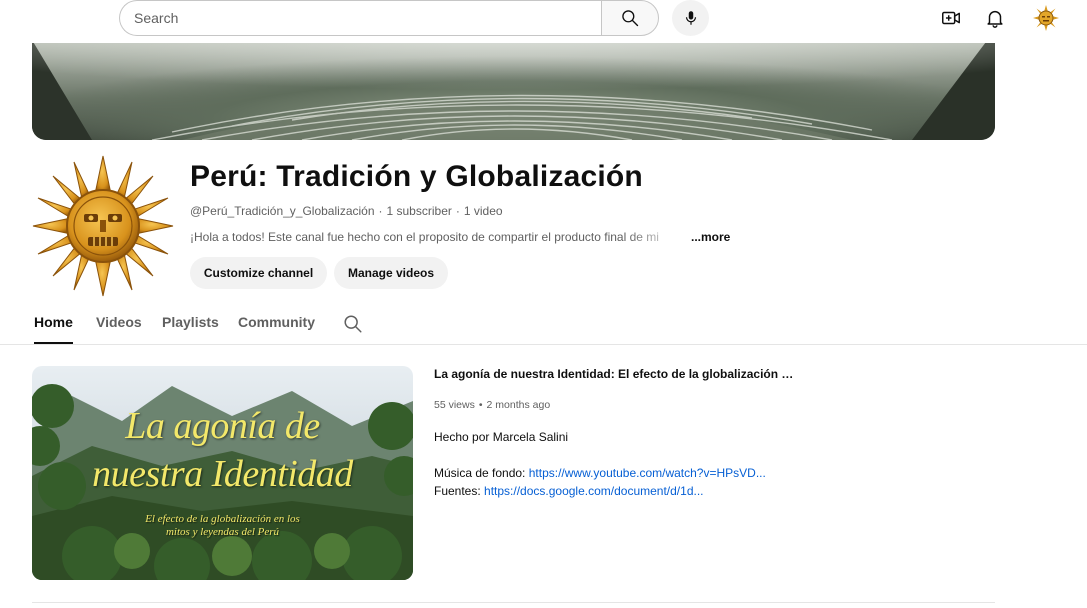  Describe the element at coordinates (222, 426) in the screenshot. I see `thumbnail-title-line: La agonía de` at that location.